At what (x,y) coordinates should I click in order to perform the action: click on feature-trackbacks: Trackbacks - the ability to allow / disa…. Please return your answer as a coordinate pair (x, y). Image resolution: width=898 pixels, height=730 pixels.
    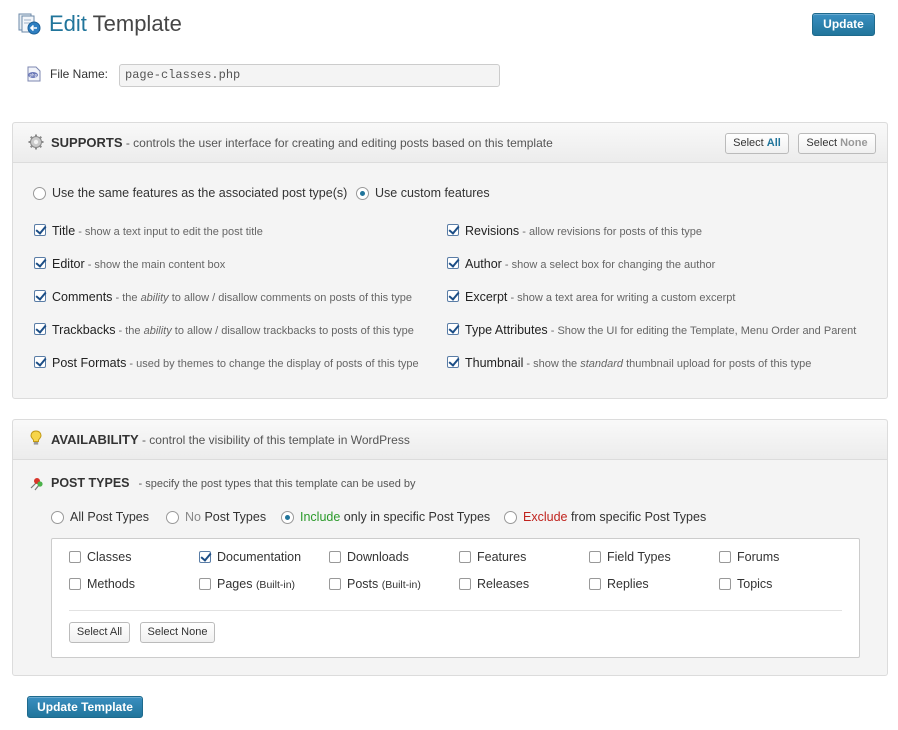
    Looking at the image, I should click on (233, 330).